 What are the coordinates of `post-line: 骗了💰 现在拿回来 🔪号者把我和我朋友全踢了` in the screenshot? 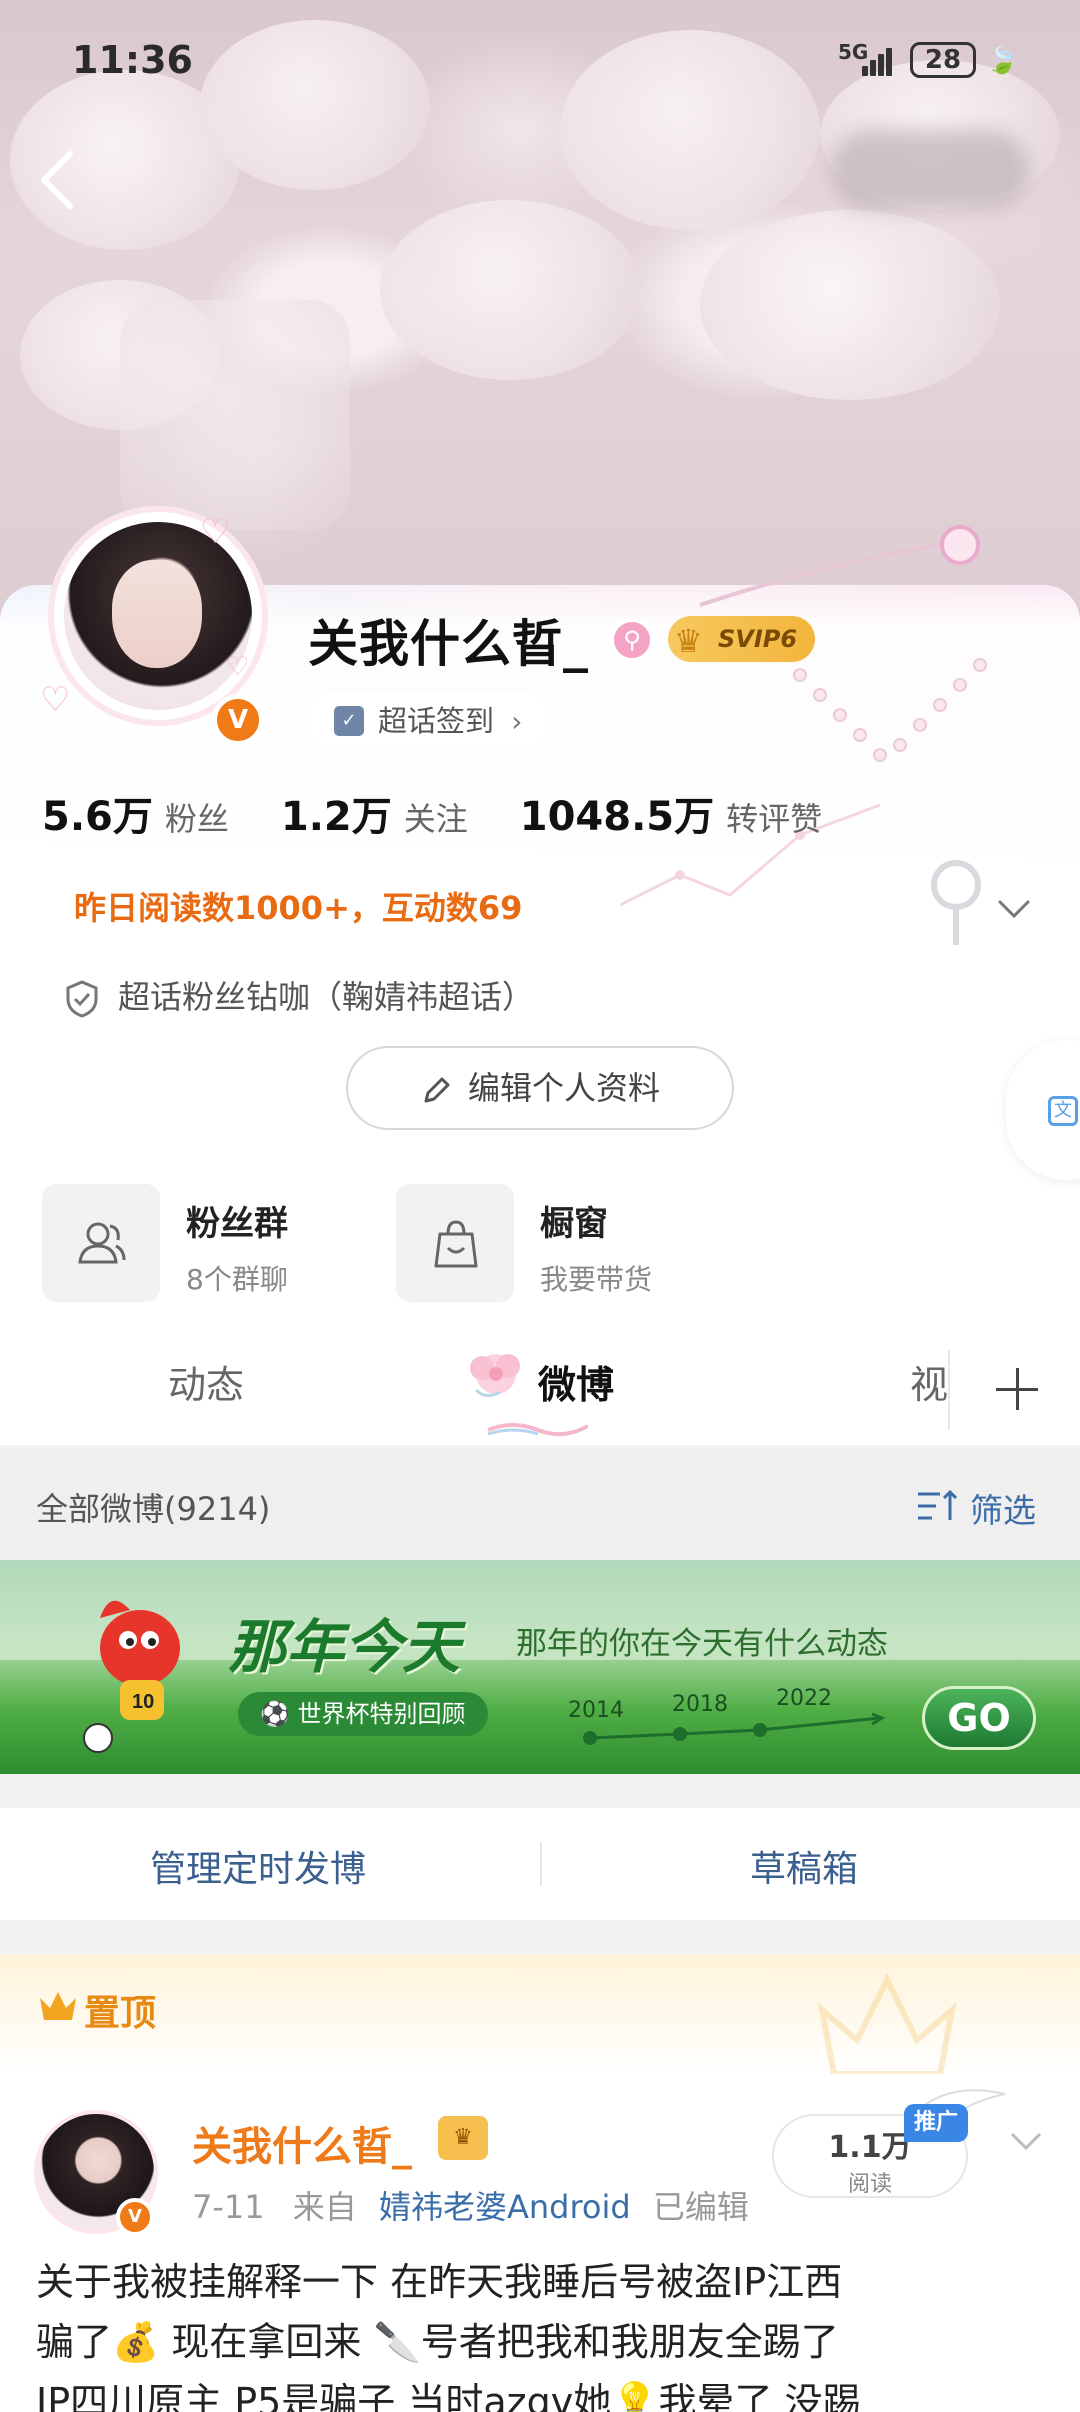 It's located at (437, 2342).